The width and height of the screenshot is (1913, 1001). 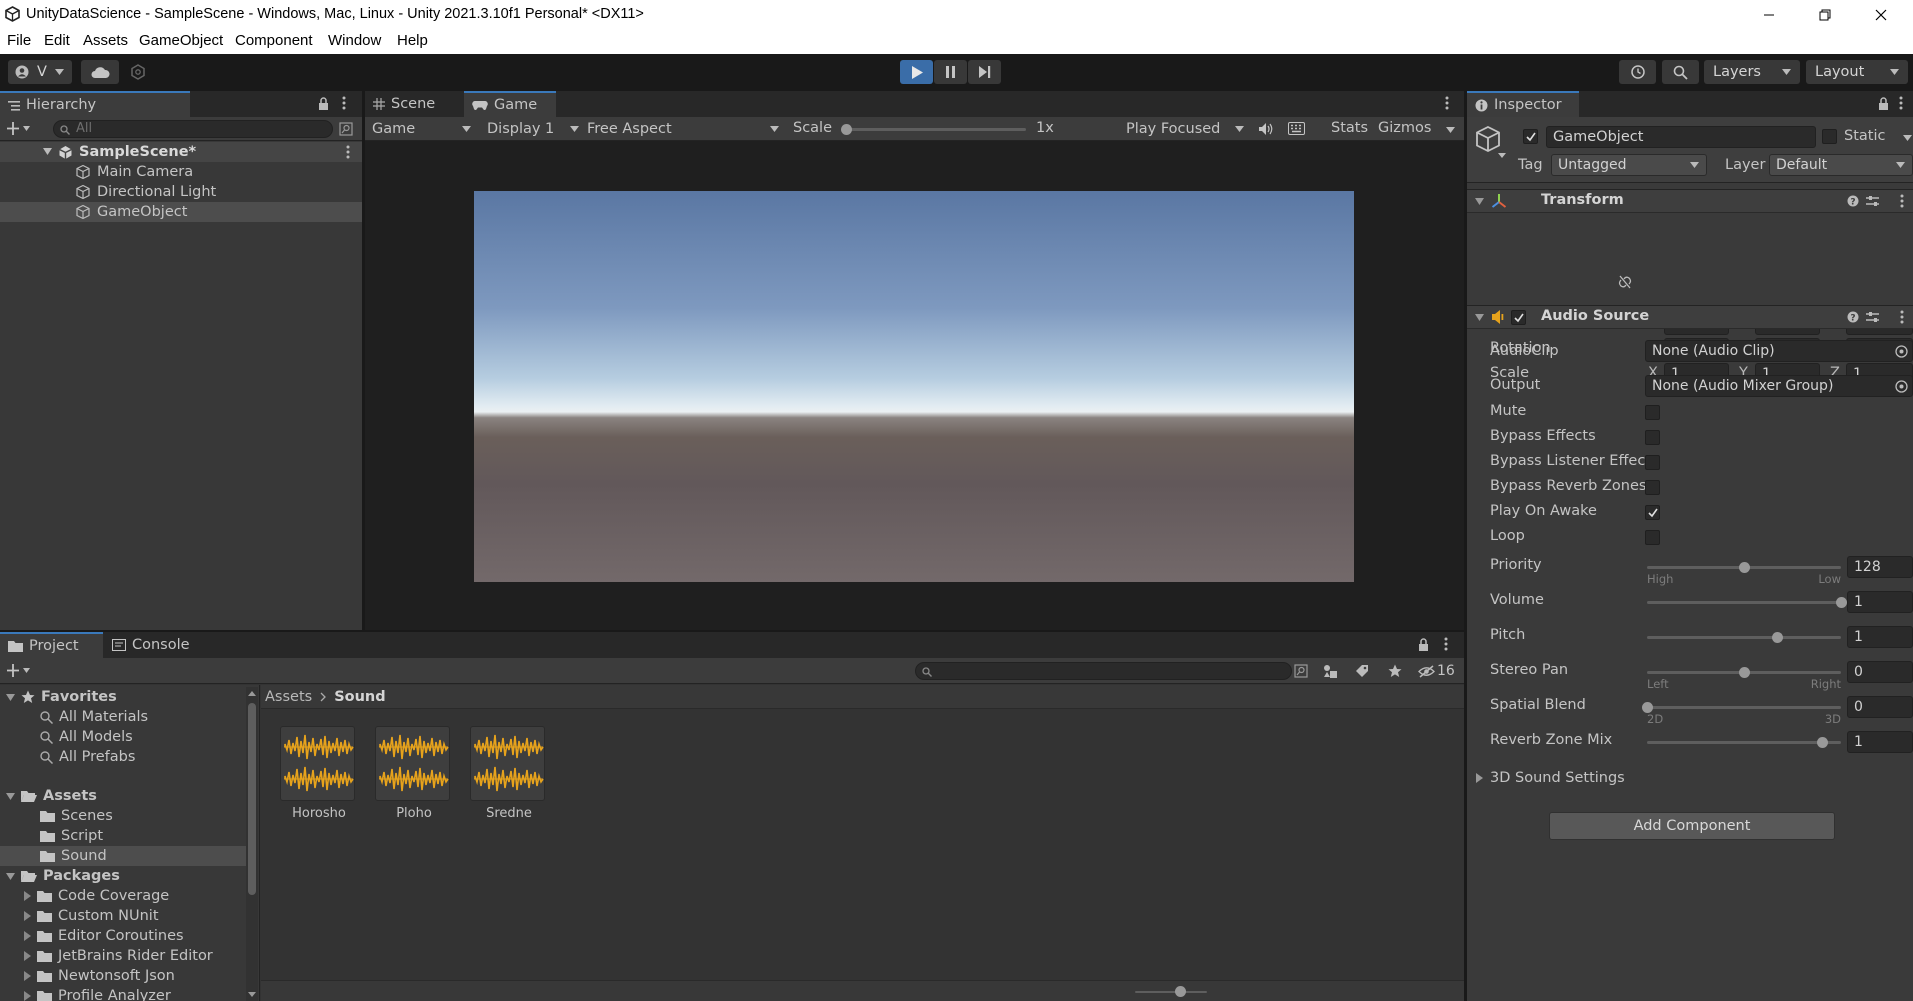 What do you see at coordinates (1825, 14) in the screenshot?
I see `restore-icon` at bounding box center [1825, 14].